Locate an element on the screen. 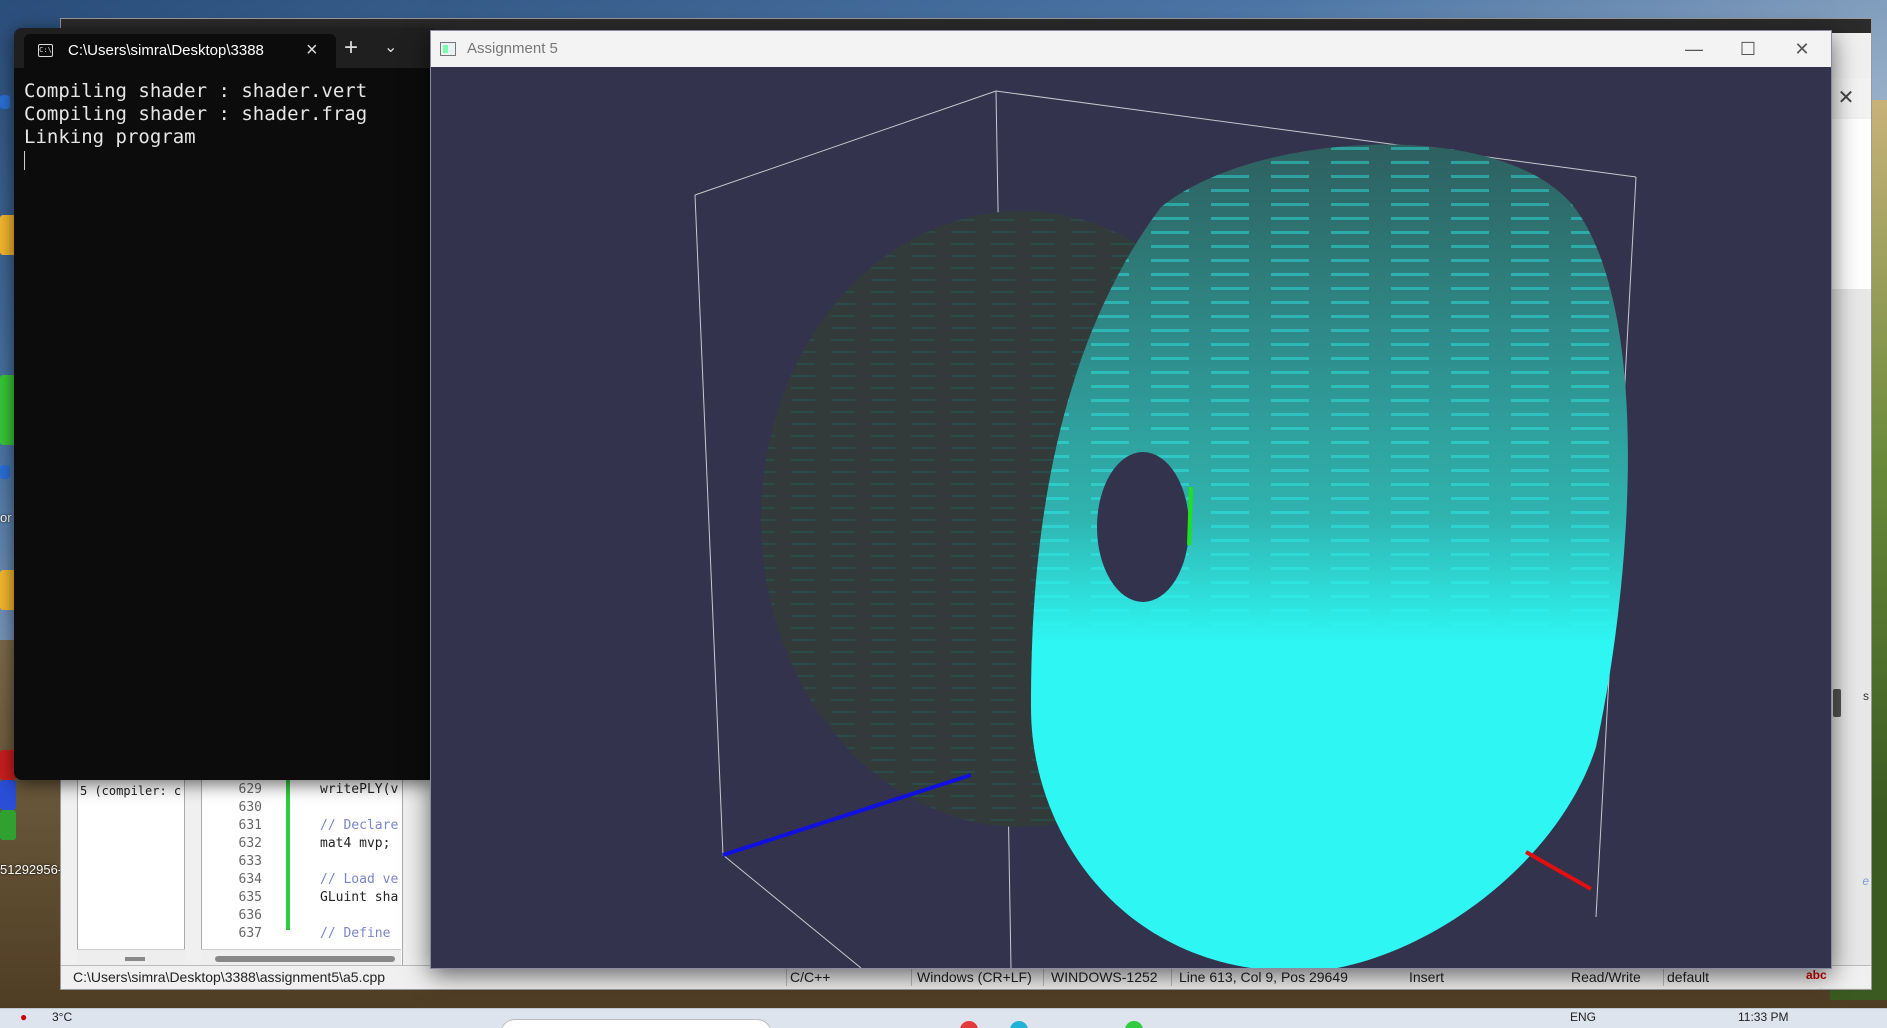  line-text: mat4 mvp; is located at coordinates (355, 843).